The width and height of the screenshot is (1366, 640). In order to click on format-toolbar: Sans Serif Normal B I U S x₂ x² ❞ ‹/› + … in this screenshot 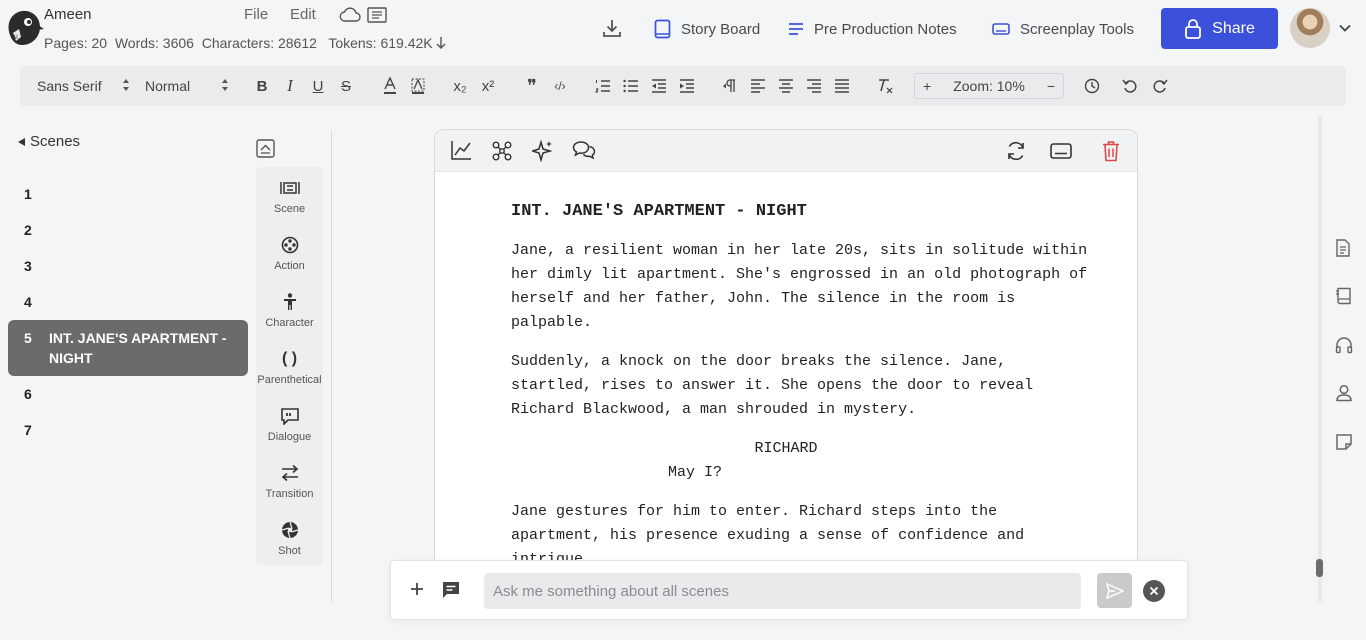, I will do `click(683, 86)`.